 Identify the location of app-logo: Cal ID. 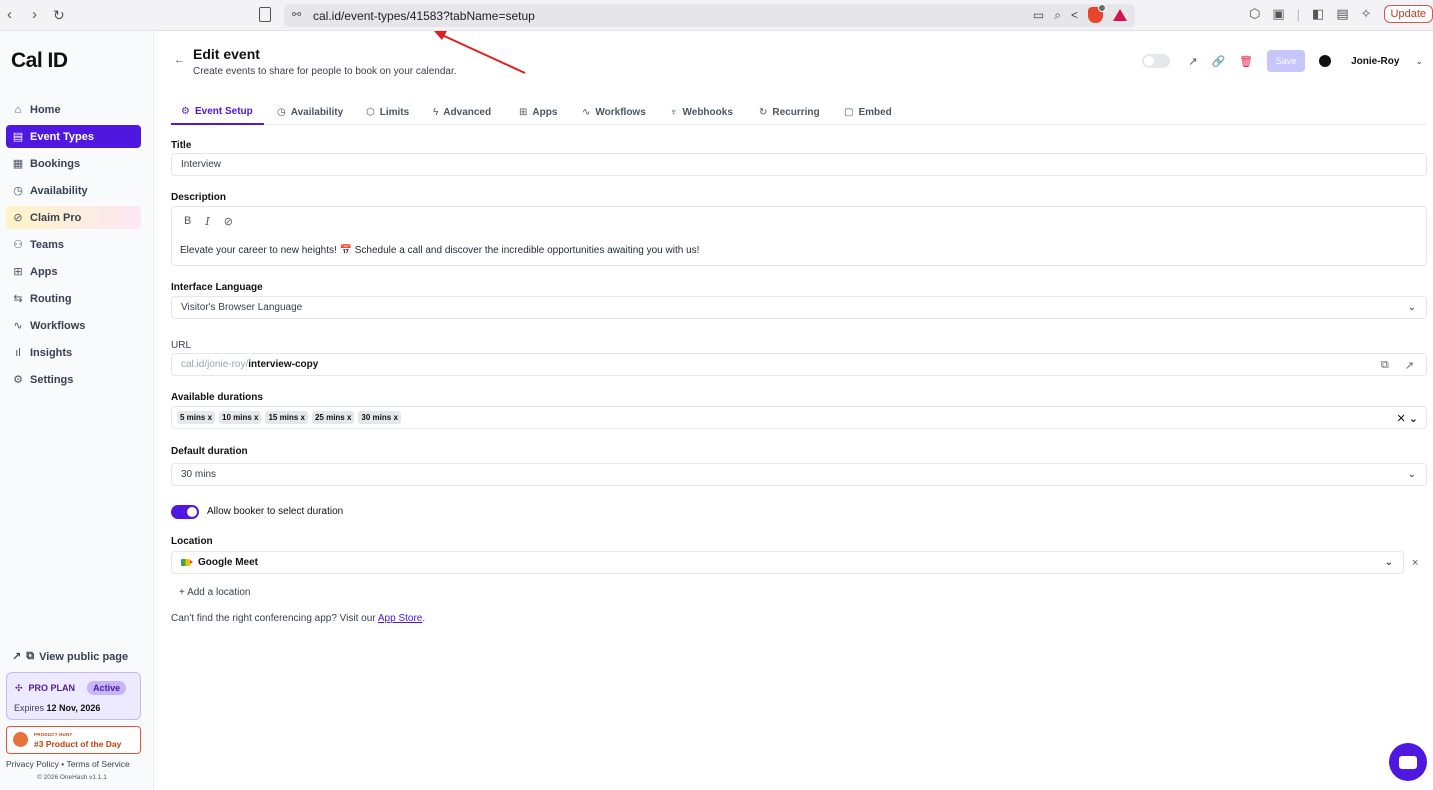
(39, 61).